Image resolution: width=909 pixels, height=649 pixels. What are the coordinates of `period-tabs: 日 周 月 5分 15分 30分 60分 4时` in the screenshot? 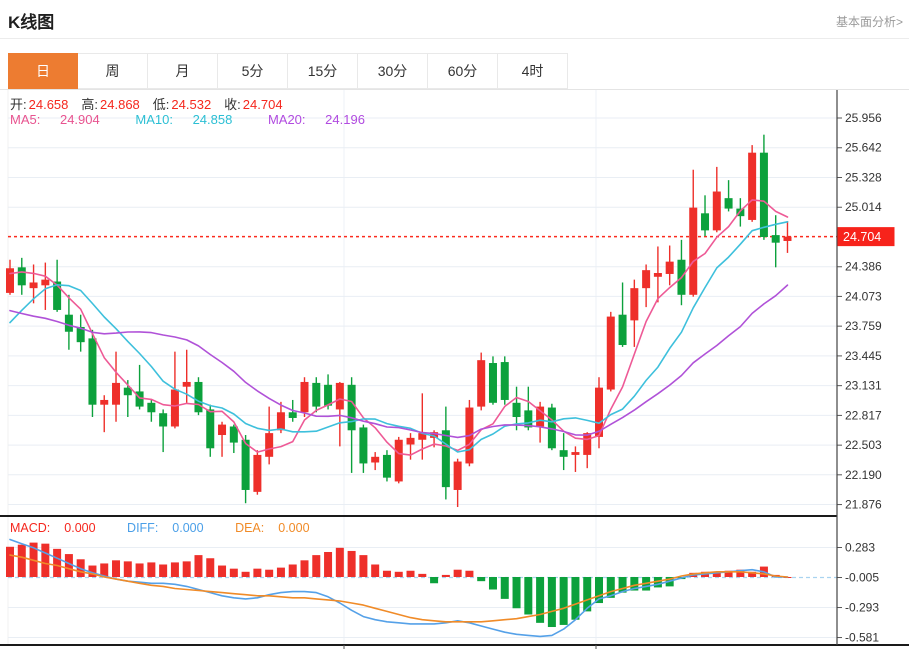 It's located at (288, 71).